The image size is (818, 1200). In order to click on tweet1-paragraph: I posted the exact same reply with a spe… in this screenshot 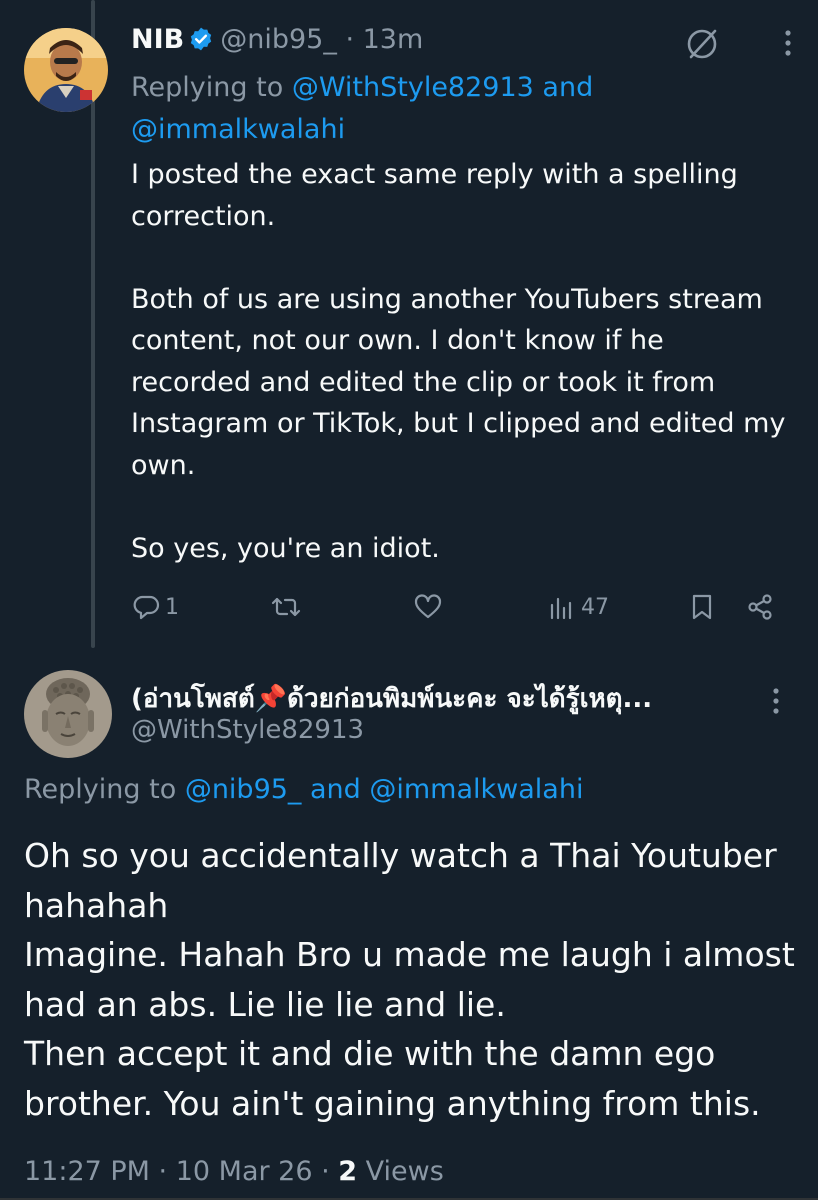, I will do `click(434, 195)`.